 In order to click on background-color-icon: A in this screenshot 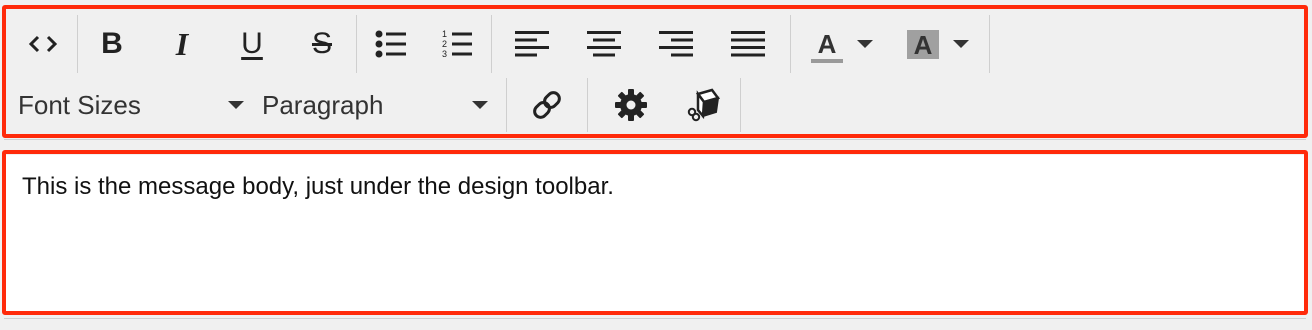, I will do `click(923, 44)`.